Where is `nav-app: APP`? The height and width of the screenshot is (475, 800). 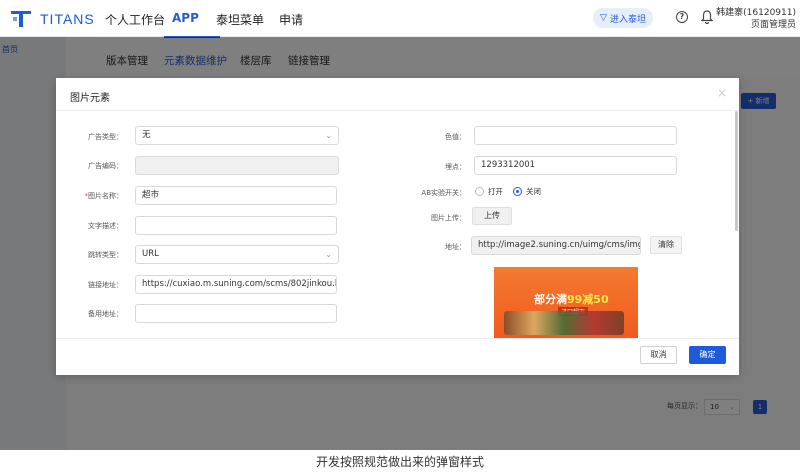 nav-app: APP is located at coordinates (185, 18).